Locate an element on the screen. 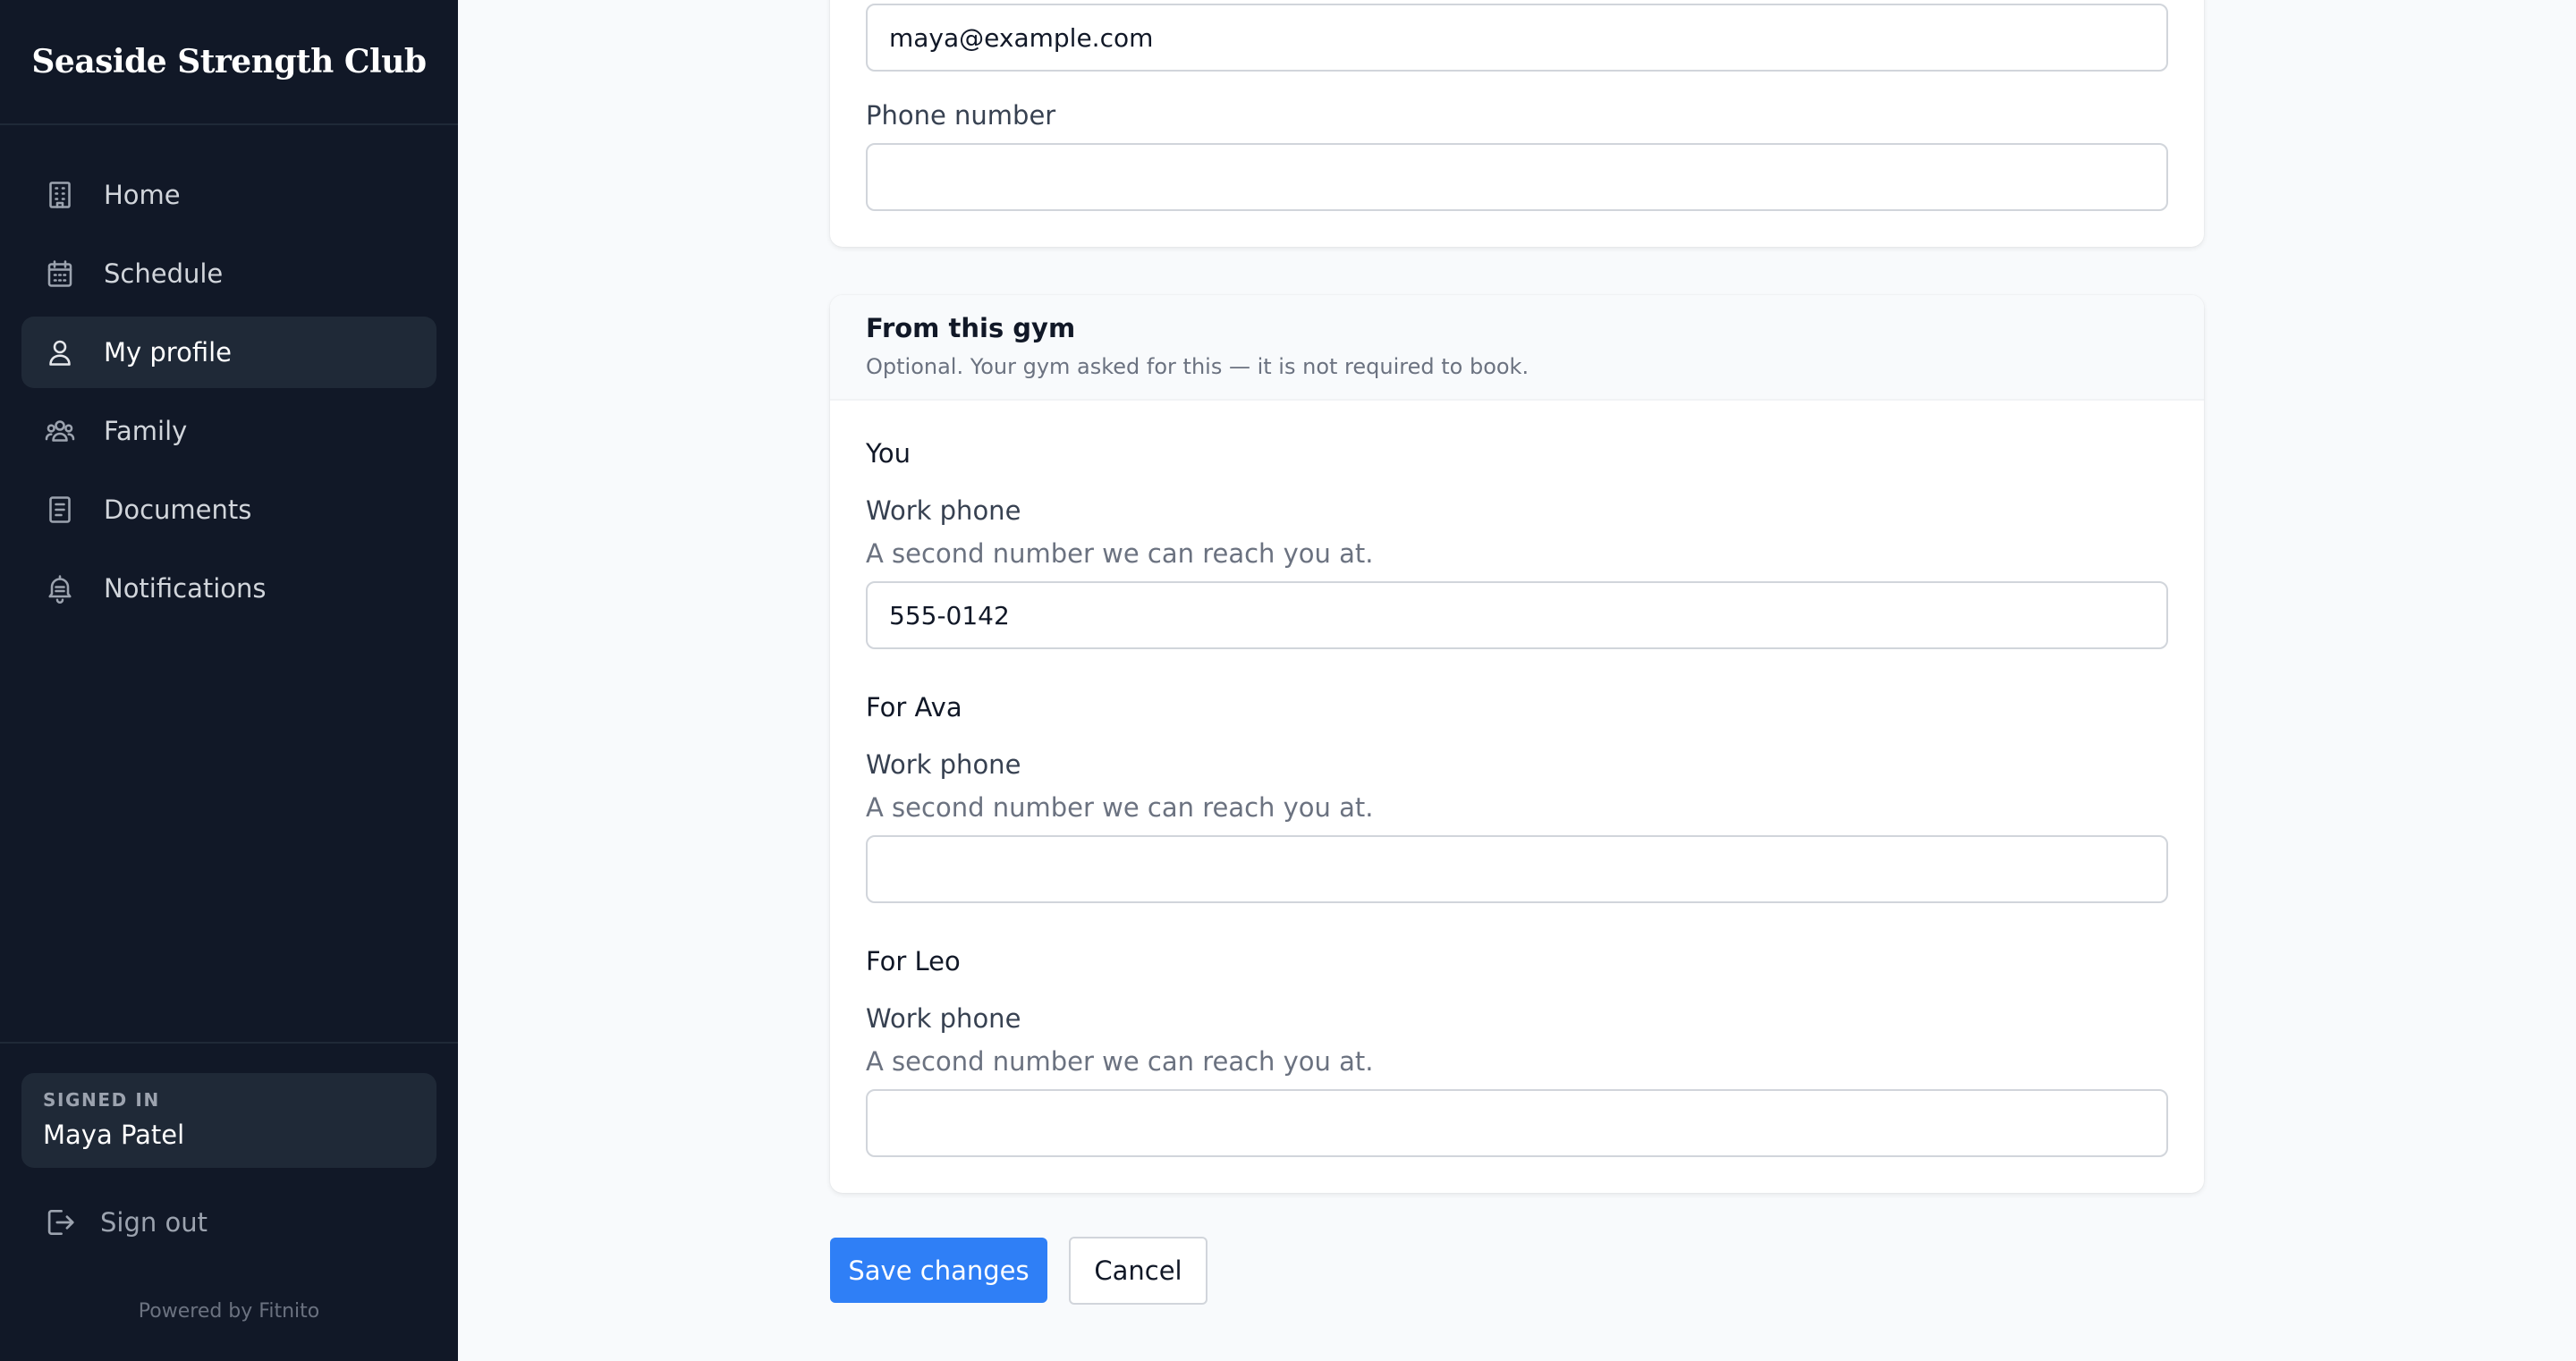 This screenshot has height=1361, width=2576. contact-card: Phone number is located at coordinates (1517, 123).